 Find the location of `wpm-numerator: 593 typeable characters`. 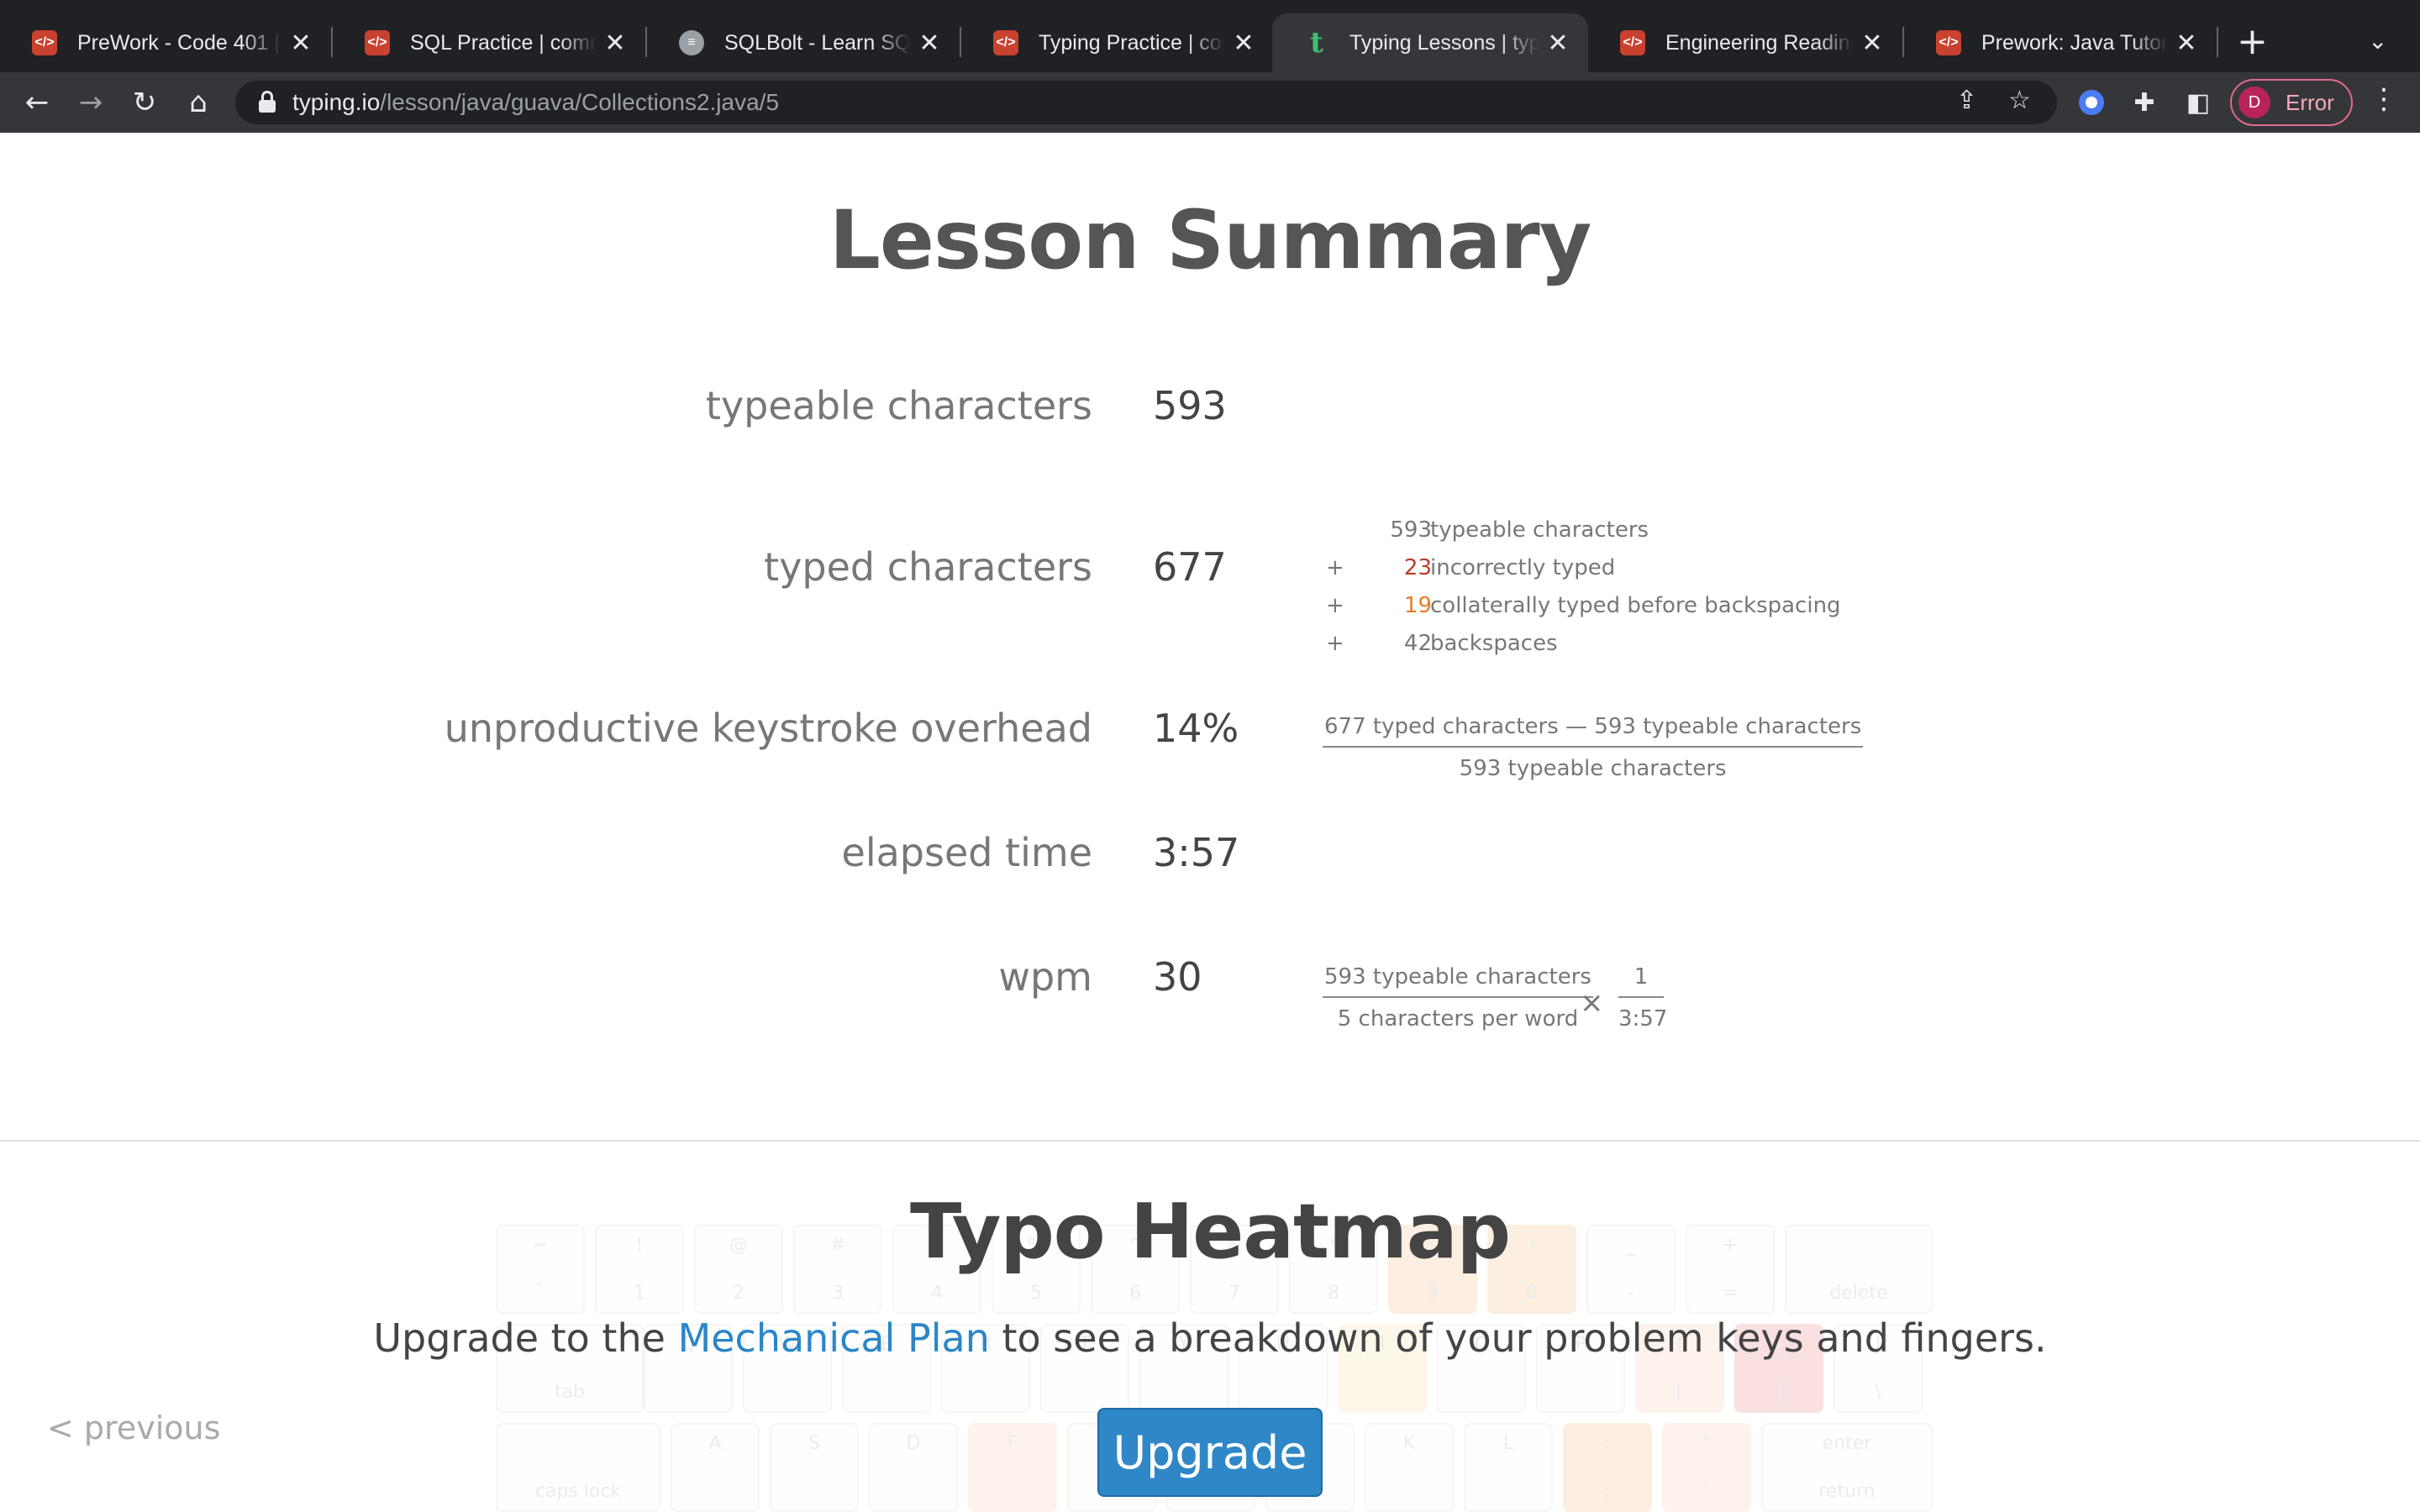

wpm-numerator: 593 typeable characters is located at coordinates (1458, 981).